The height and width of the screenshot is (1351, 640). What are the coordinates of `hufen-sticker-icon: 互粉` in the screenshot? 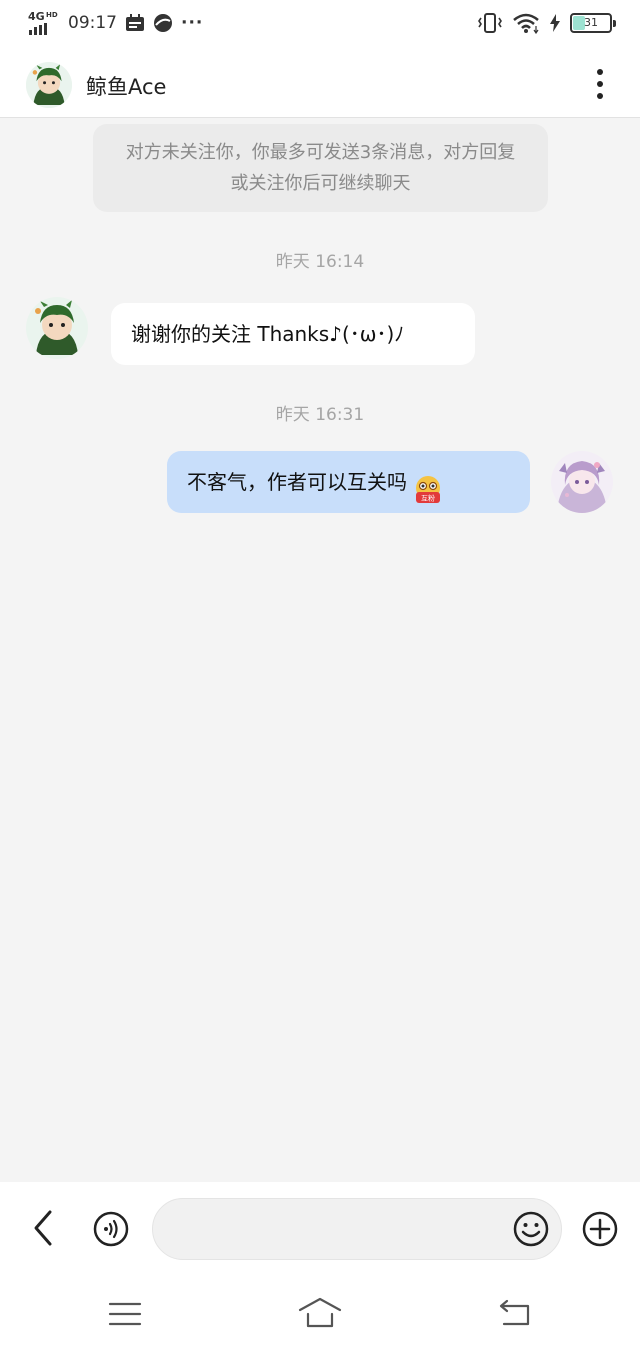 It's located at (428, 485).